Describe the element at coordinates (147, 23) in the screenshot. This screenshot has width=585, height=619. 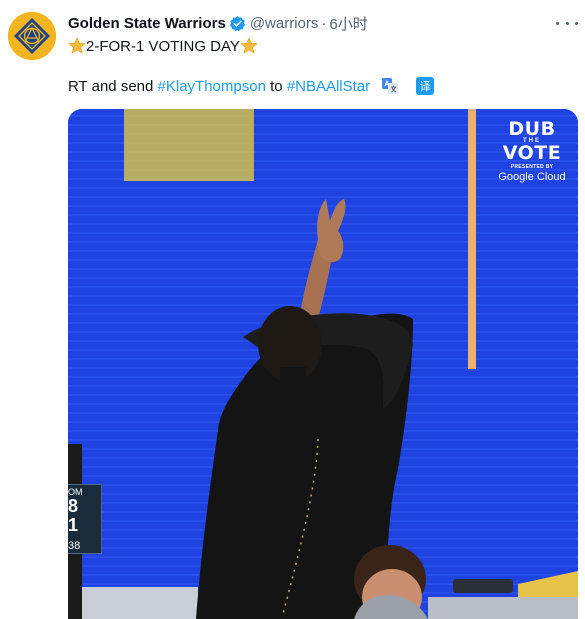
I see `display-name: Golden State Warriors` at that location.